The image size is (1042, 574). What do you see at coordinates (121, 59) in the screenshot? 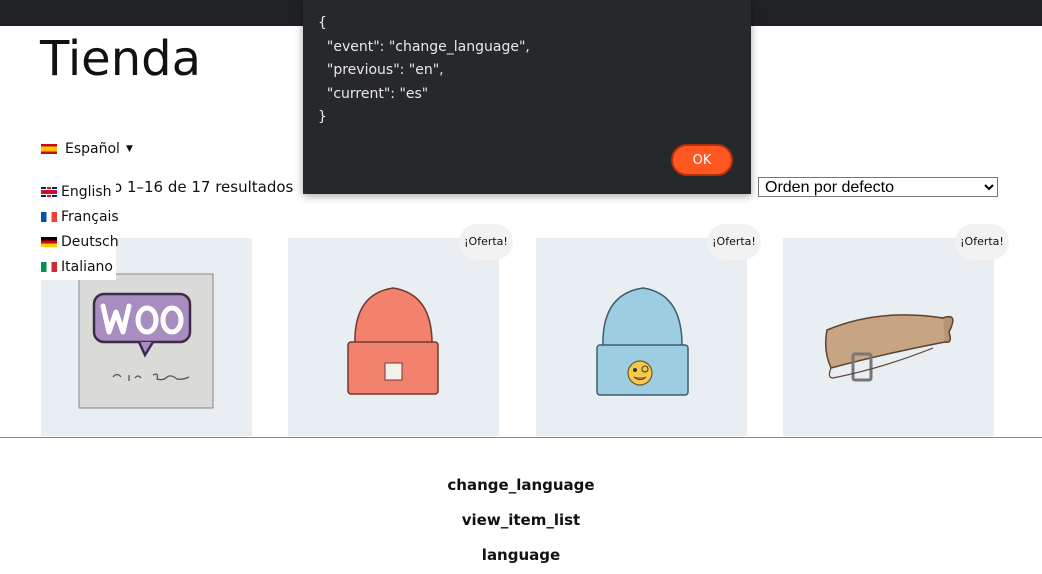
I see `page-title: Tienda` at bounding box center [121, 59].